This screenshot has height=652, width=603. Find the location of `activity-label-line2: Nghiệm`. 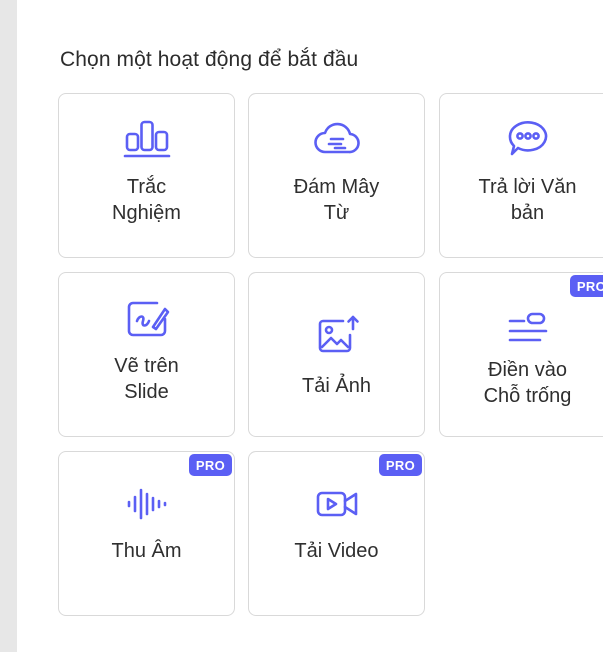

activity-label-line2: Nghiệm is located at coordinates (146, 213).